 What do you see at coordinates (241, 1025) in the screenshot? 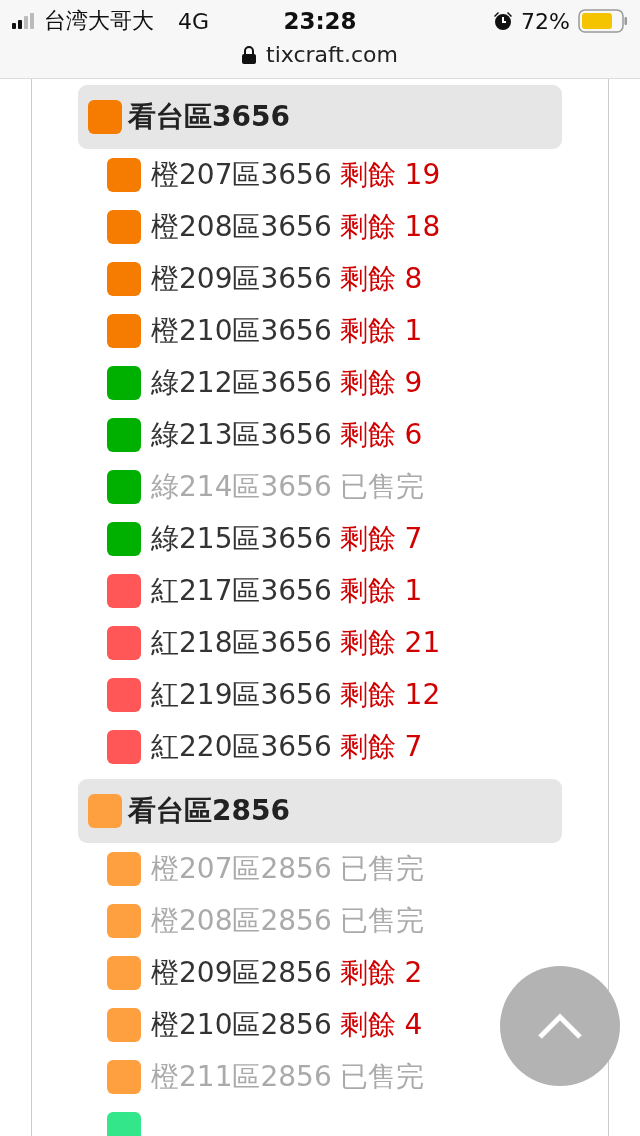
I see `area-name: 橙210區2856` at bounding box center [241, 1025].